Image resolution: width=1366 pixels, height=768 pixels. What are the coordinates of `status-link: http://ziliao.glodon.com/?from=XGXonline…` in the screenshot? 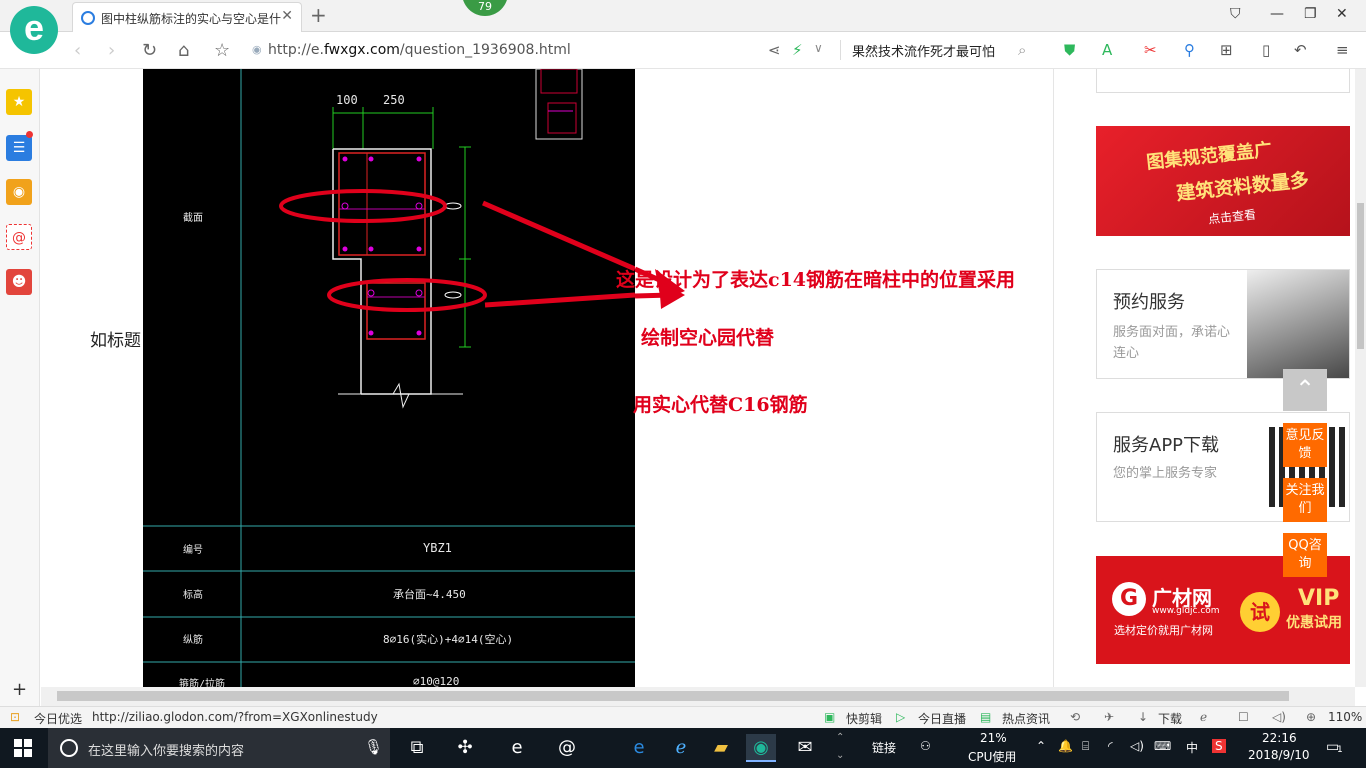 It's located at (235, 717).